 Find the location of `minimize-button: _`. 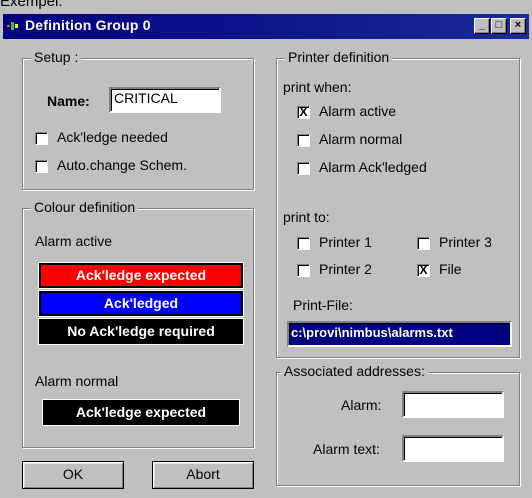

minimize-button: _ is located at coordinates (482, 26).